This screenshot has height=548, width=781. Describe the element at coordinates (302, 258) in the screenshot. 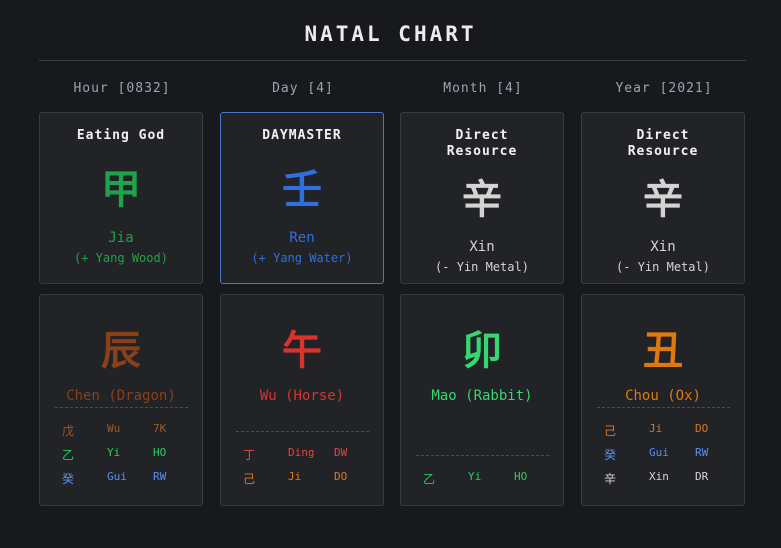

I see `stem-element: (+ Yang Water)` at that location.